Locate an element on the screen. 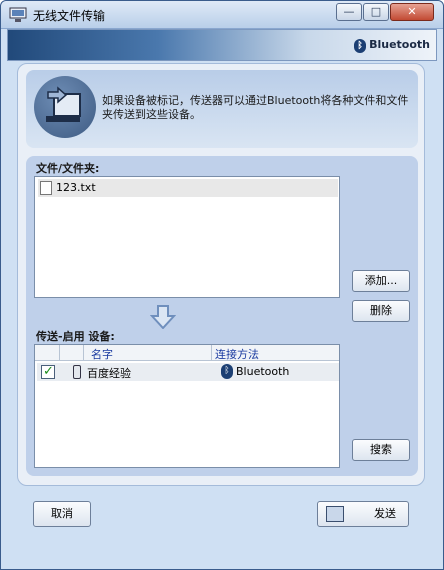 The height and width of the screenshot is (570, 444). bluetooth-logo: ᛒ Bluetooth is located at coordinates (392, 45).